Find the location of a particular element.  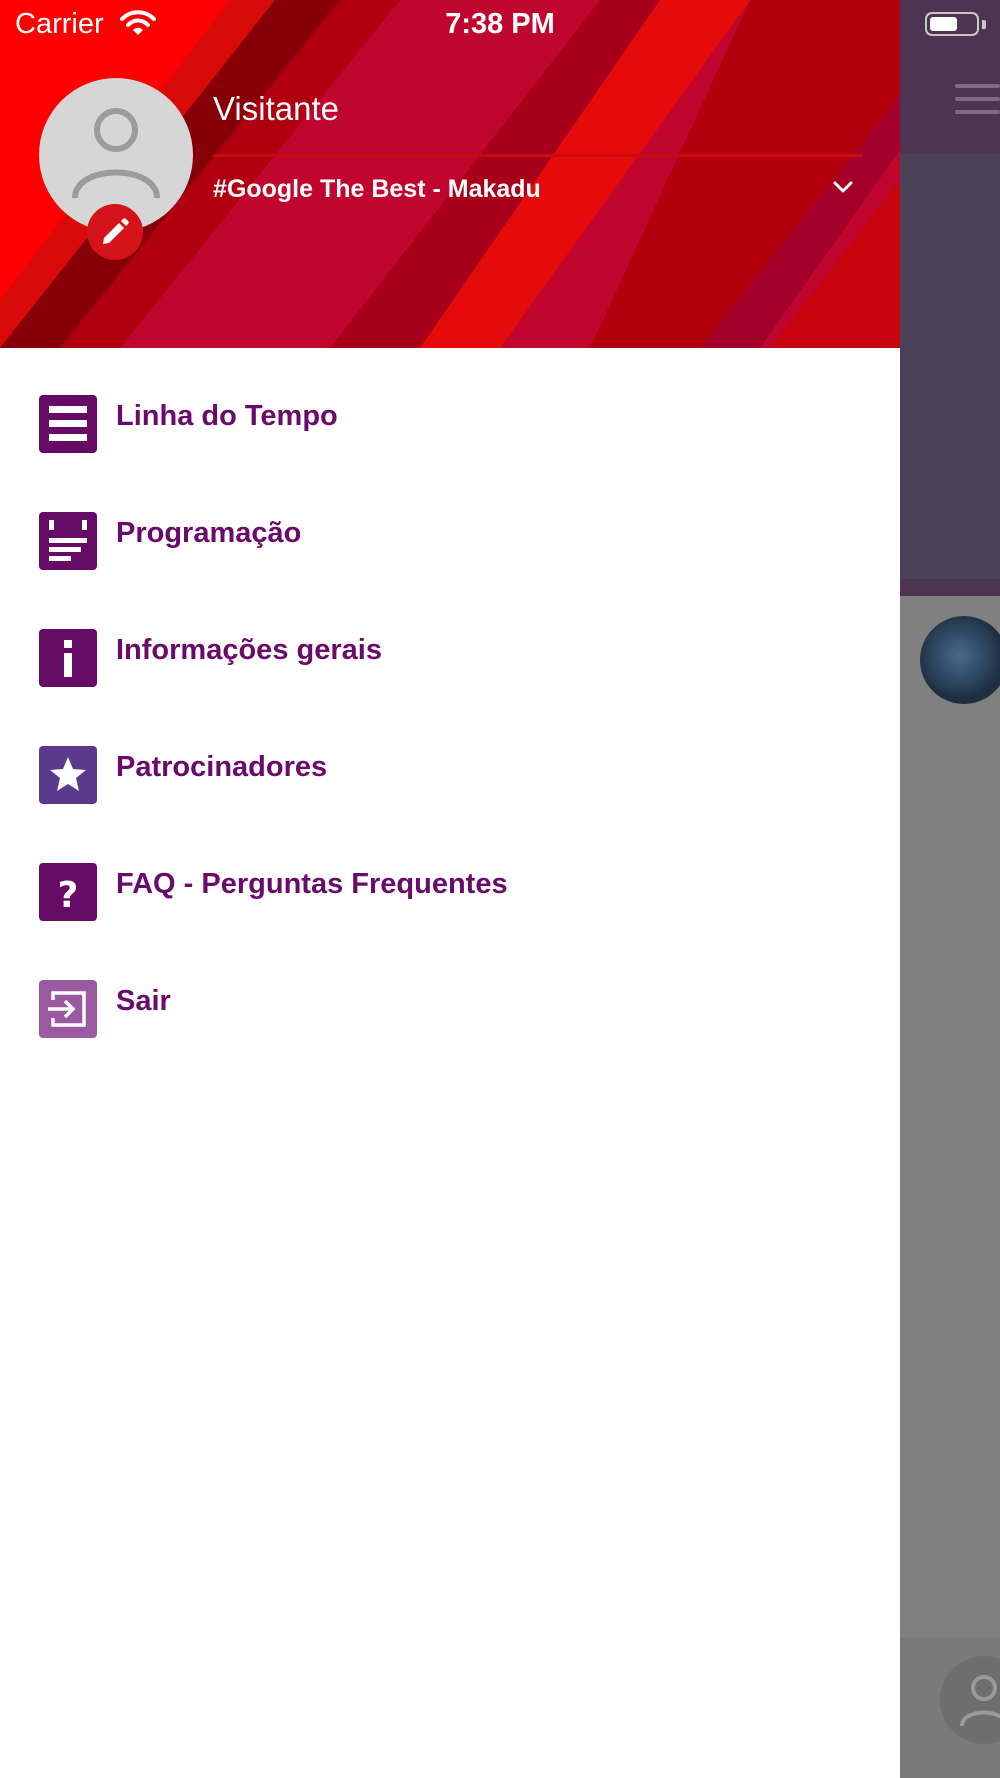

menu-item-programacao: Programação is located at coordinates (450, 517).